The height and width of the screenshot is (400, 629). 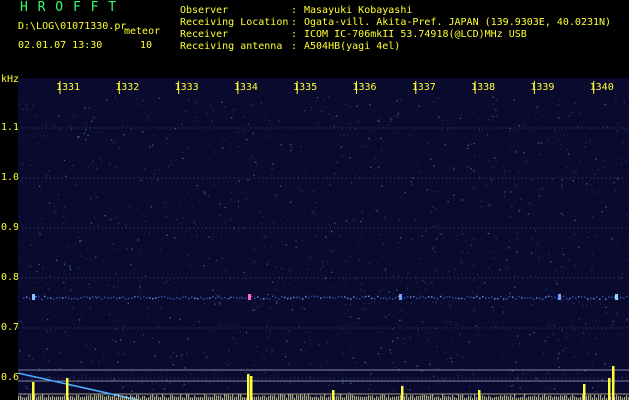 What do you see at coordinates (234, 22) in the screenshot?
I see `location-label: Receiving Location` at bounding box center [234, 22].